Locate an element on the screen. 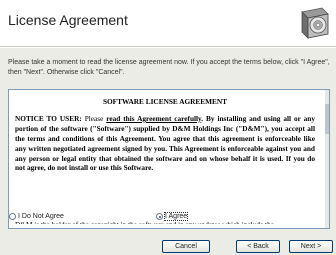  next-button: Next > is located at coordinates (311, 246).